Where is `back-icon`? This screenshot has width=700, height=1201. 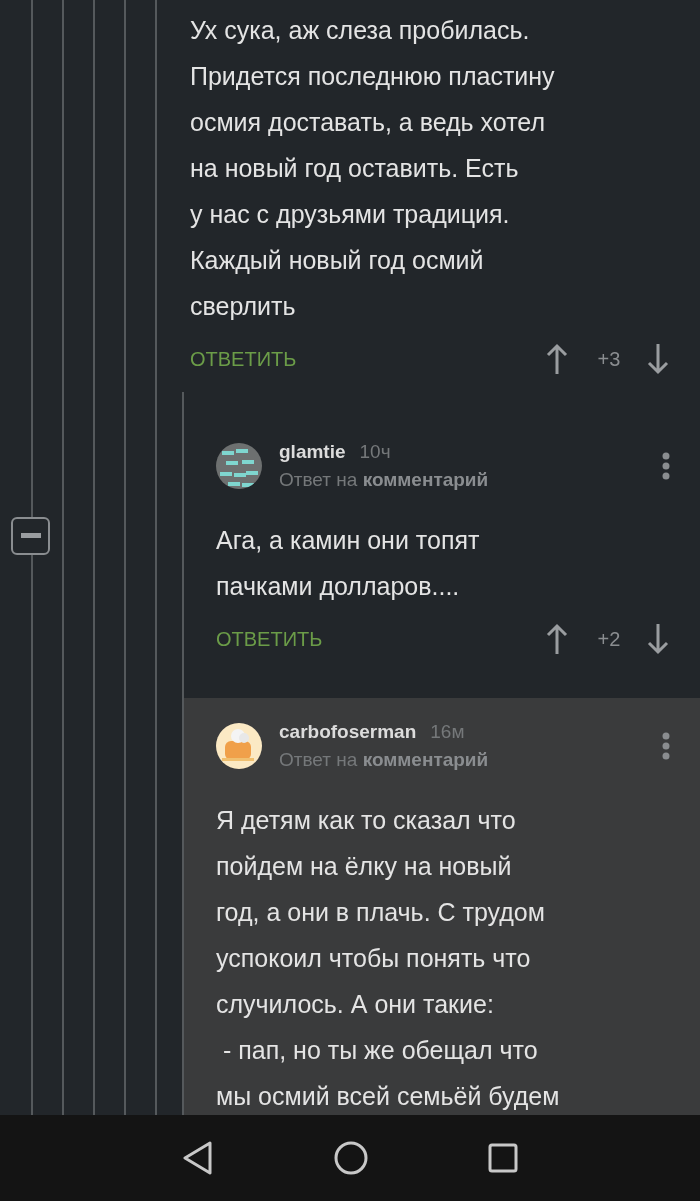
back-icon is located at coordinates (198, 1158).